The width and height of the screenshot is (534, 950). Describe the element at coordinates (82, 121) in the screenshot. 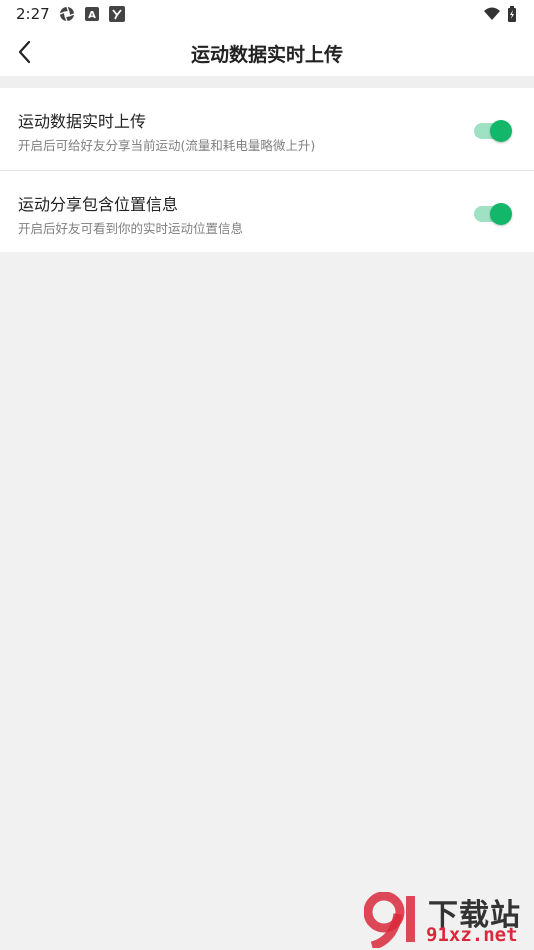

I see `setting-title: 运动数据实时上传` at that location.